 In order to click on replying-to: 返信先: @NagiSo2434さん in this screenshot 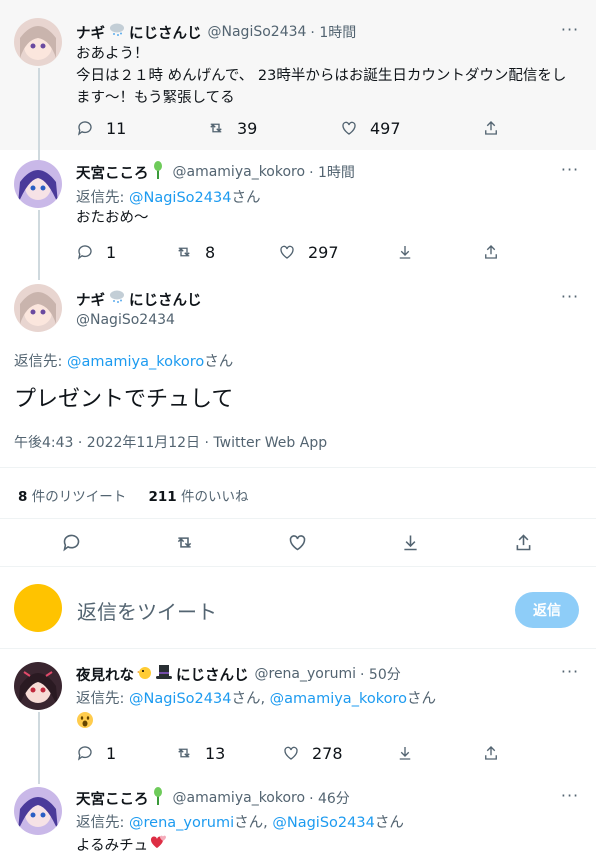, I will do `click(168, 196)`.